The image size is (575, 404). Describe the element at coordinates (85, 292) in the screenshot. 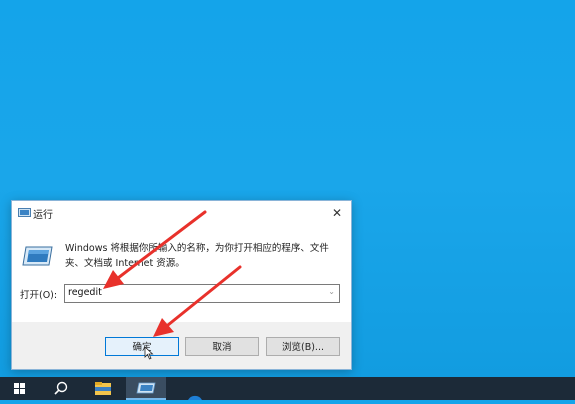

I see `open-input-value: regedit` at that location.